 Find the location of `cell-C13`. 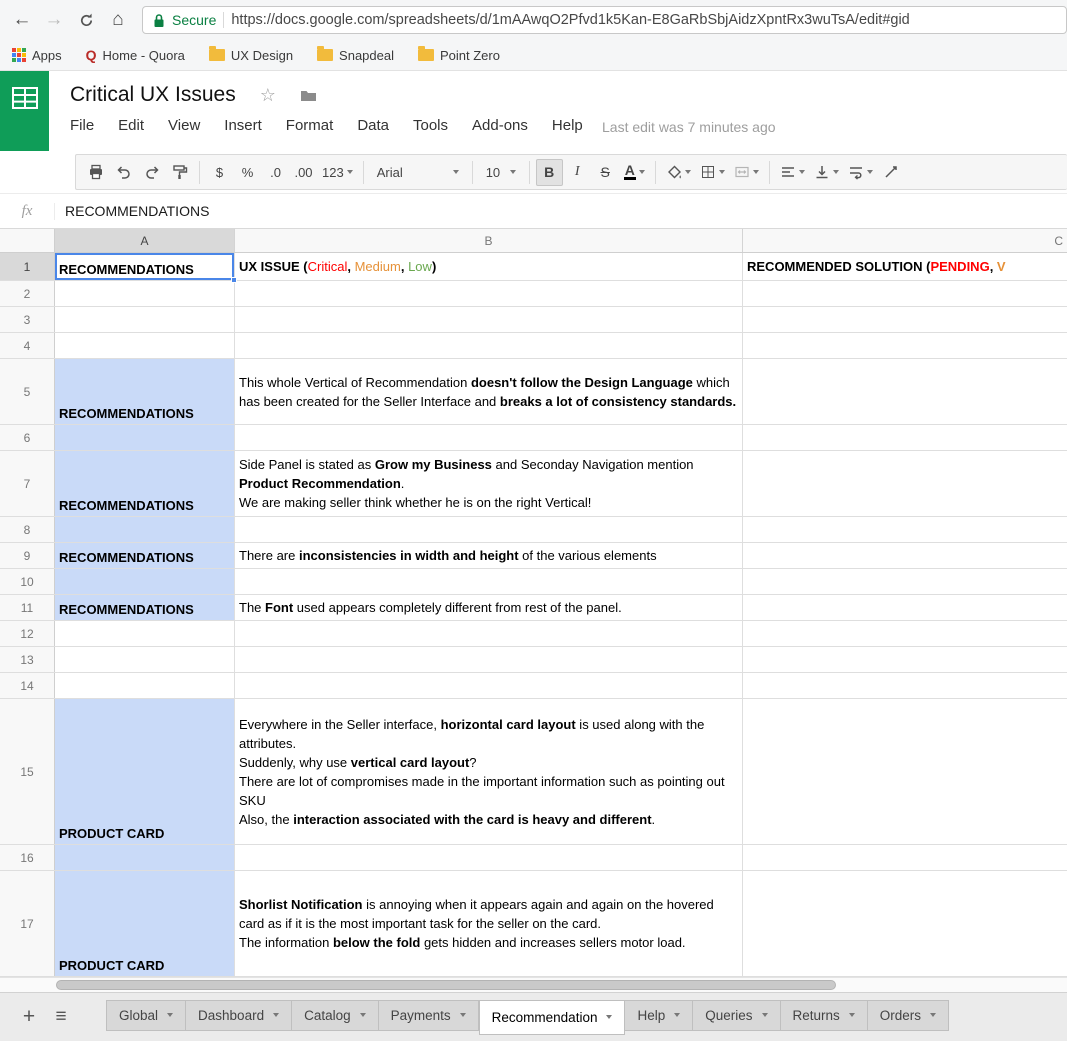

cell-C13 is located at coordinates (905, 659).